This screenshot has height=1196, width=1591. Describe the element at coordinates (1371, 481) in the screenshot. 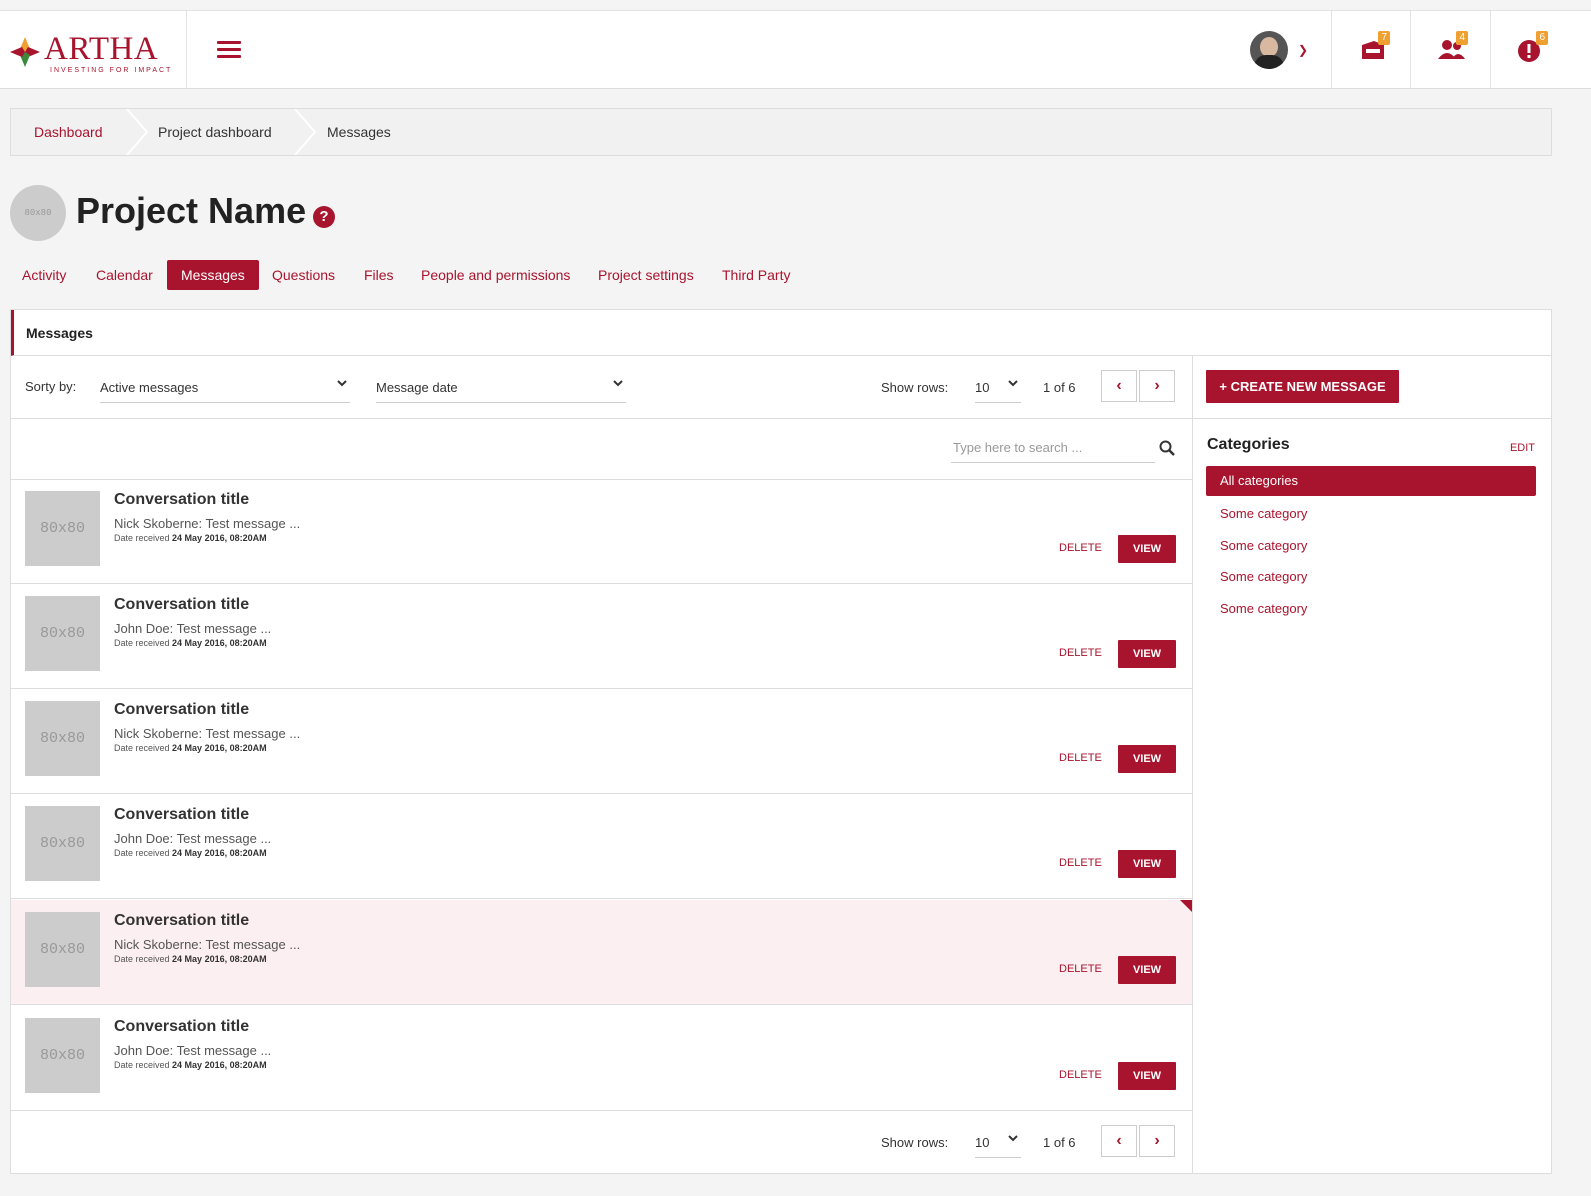

I see `category-all: All categories` at that location.